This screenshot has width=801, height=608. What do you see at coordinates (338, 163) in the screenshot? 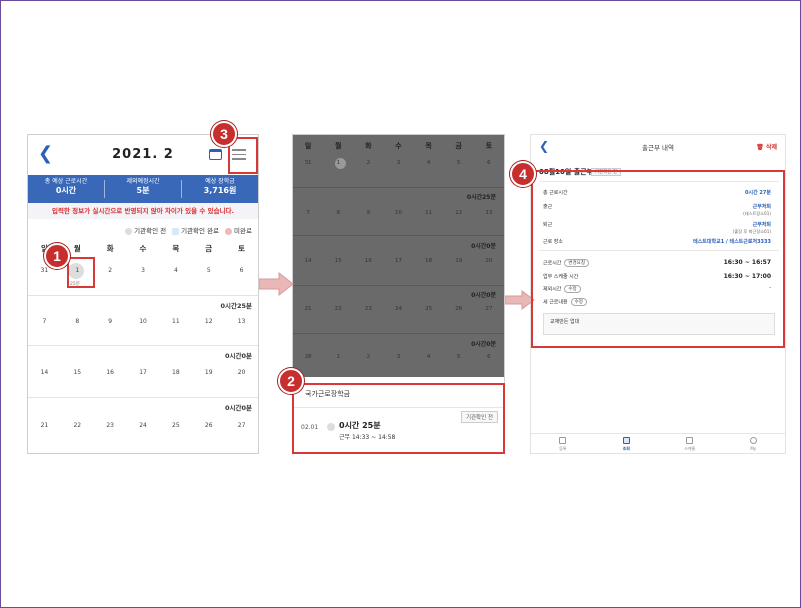
I see `day-cell: 1` at bounding box center [338, 163].